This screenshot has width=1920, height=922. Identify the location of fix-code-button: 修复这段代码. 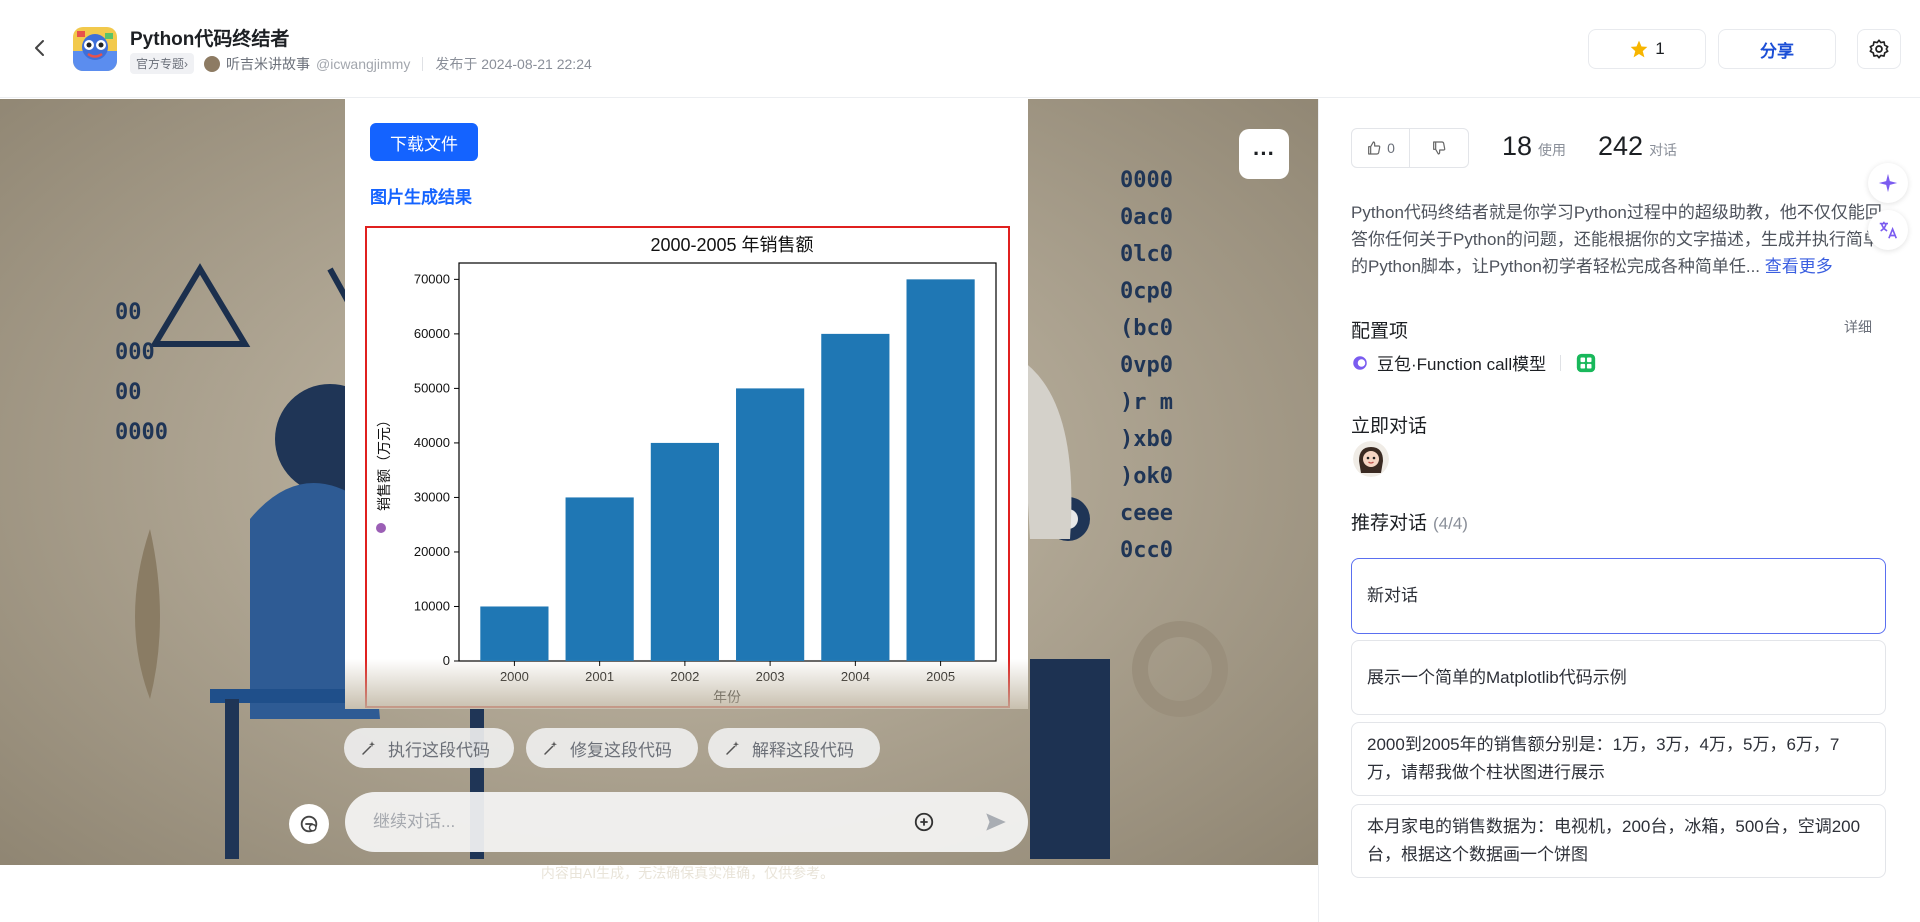
(612, 748).